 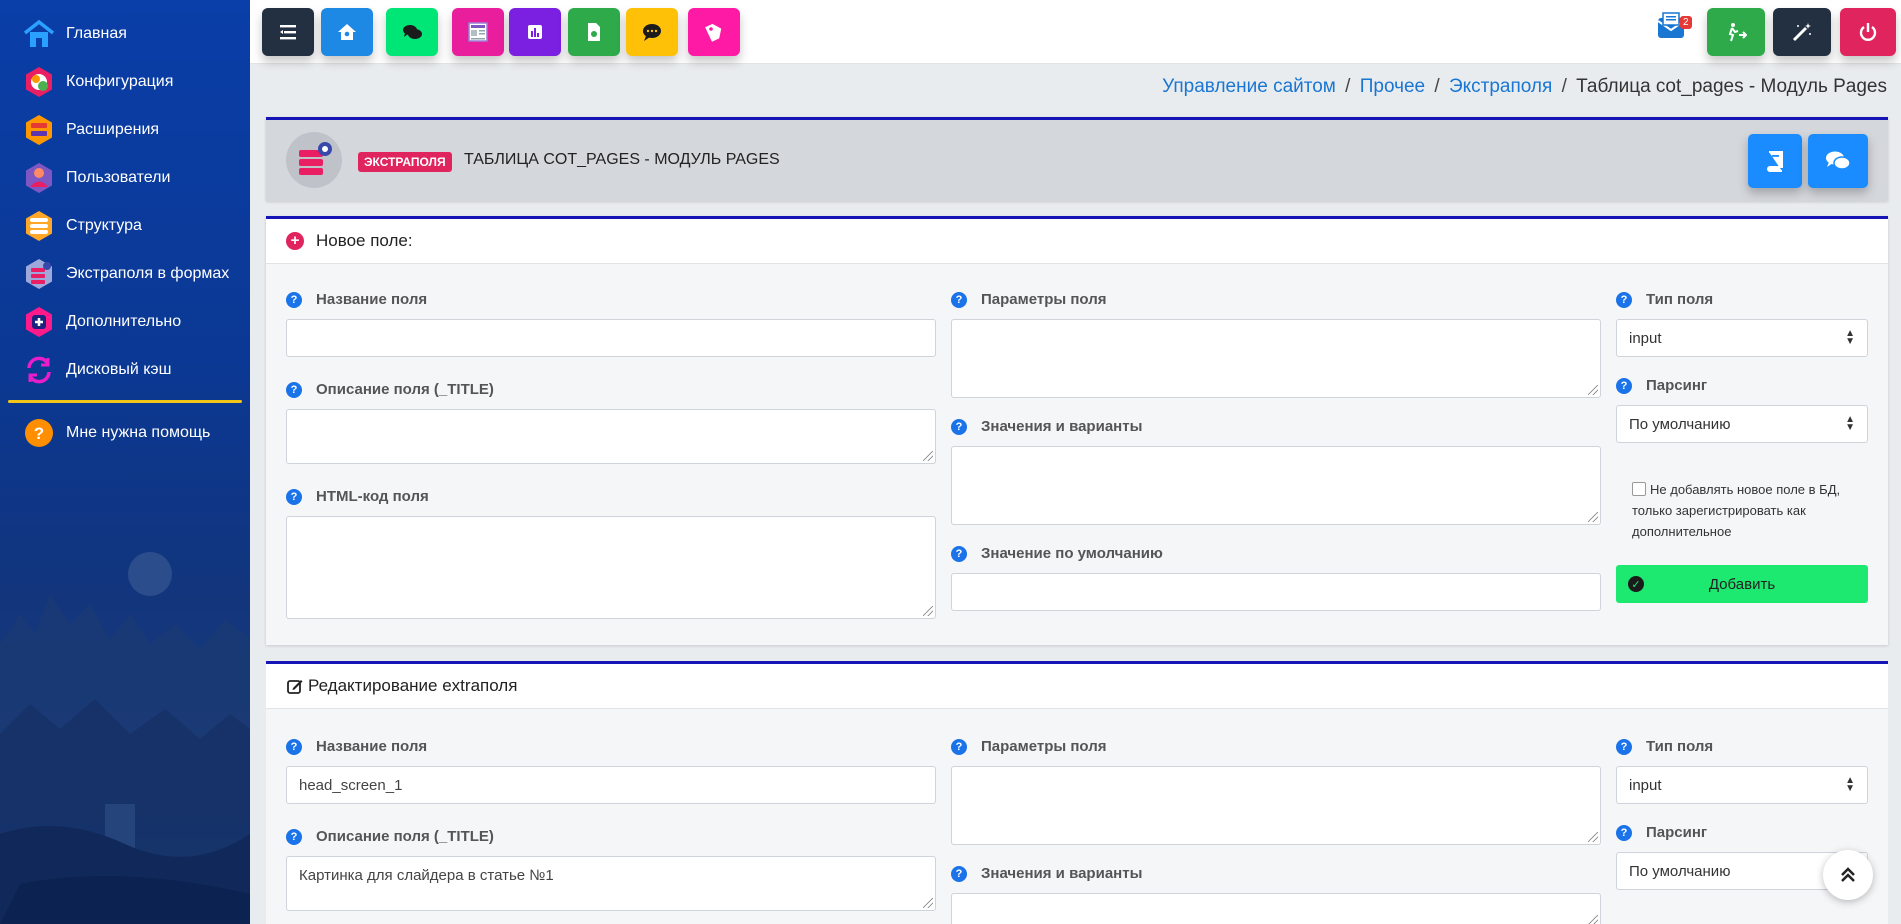 I want to click on chat-icon, so click(x=1838, y=160).